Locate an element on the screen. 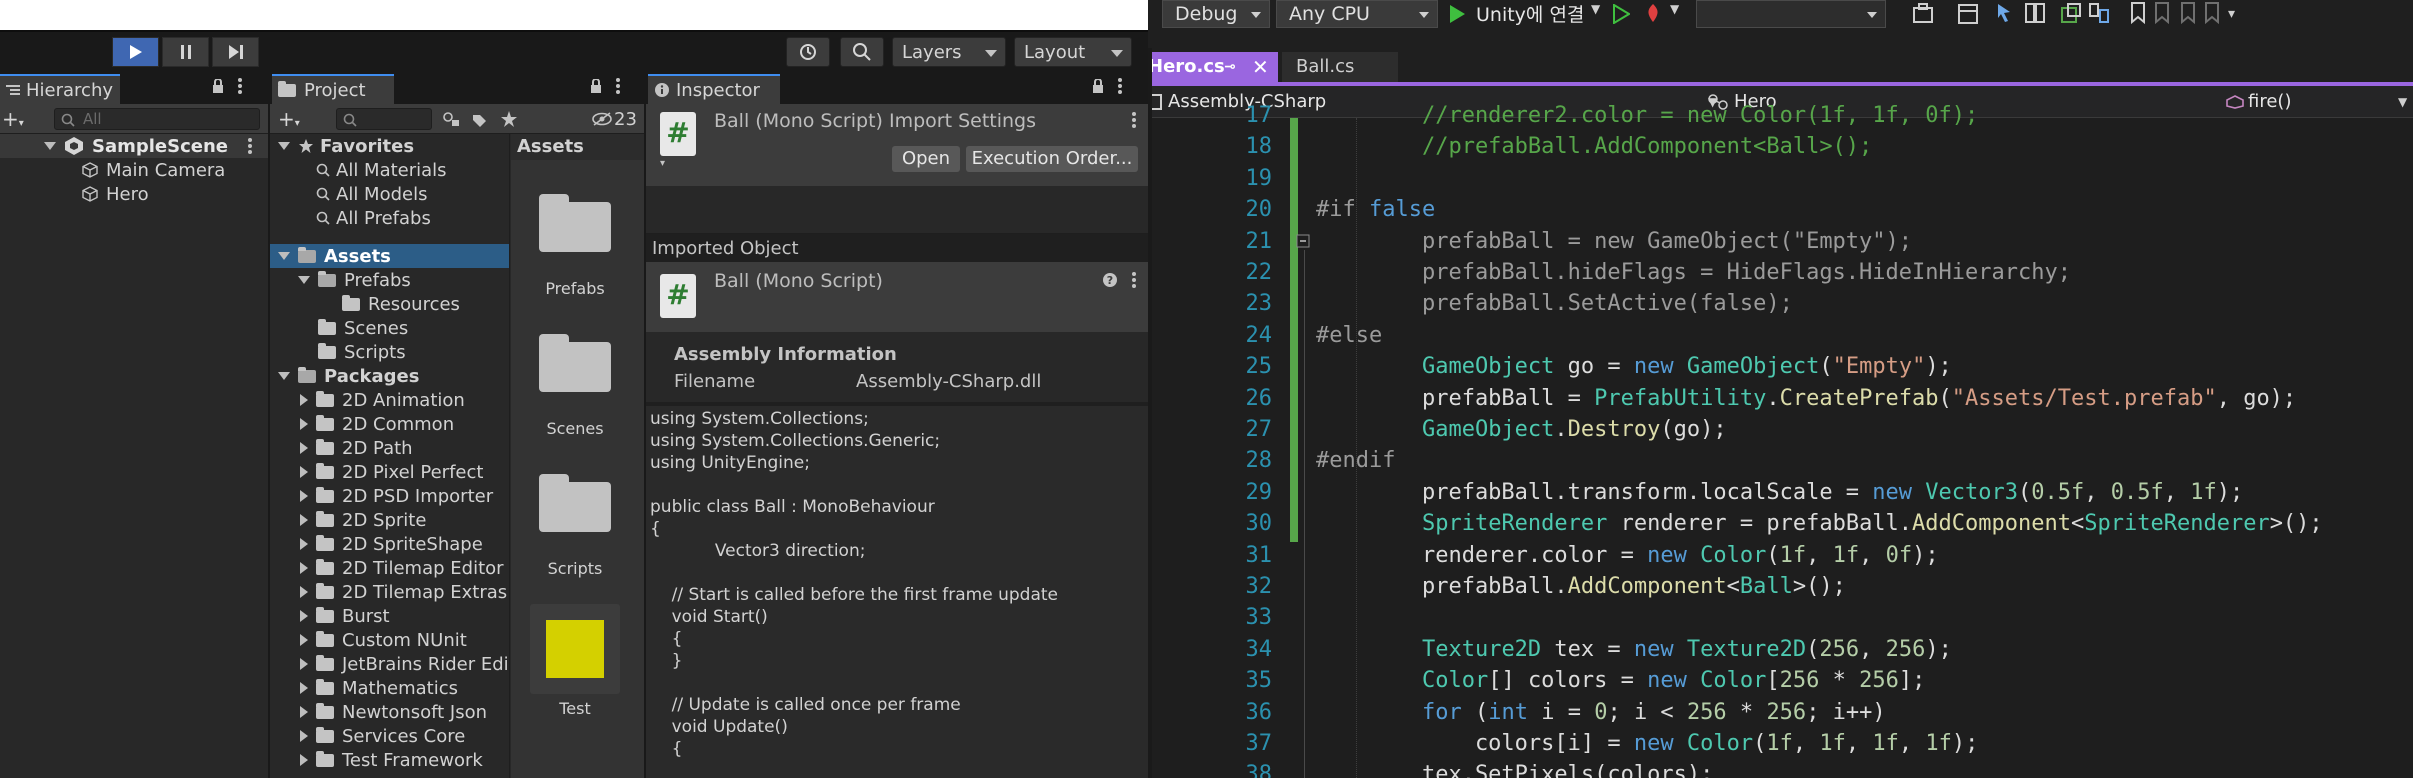 This screenshot has width=2413, height=778. compare-icon is located at coordinates (2099, 13).